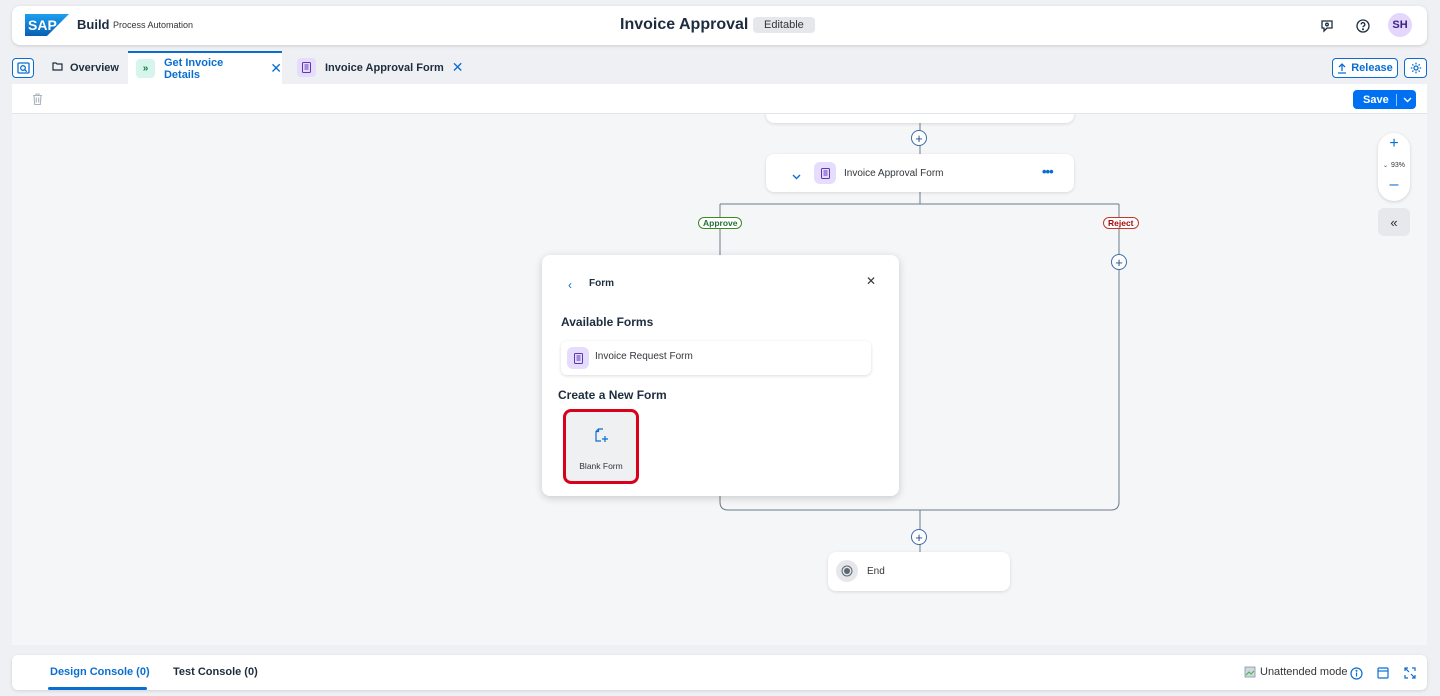 The width and height of the screenshot is (1440, 696). I want to click on previous-step-node, so click(920, 118).